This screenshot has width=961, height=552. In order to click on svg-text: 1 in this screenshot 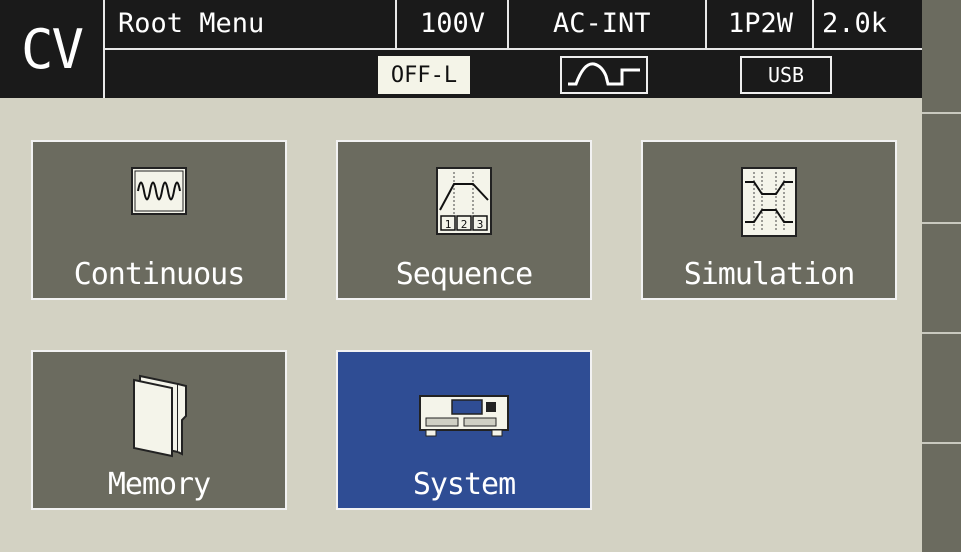, I will do `click(448, 224)`.